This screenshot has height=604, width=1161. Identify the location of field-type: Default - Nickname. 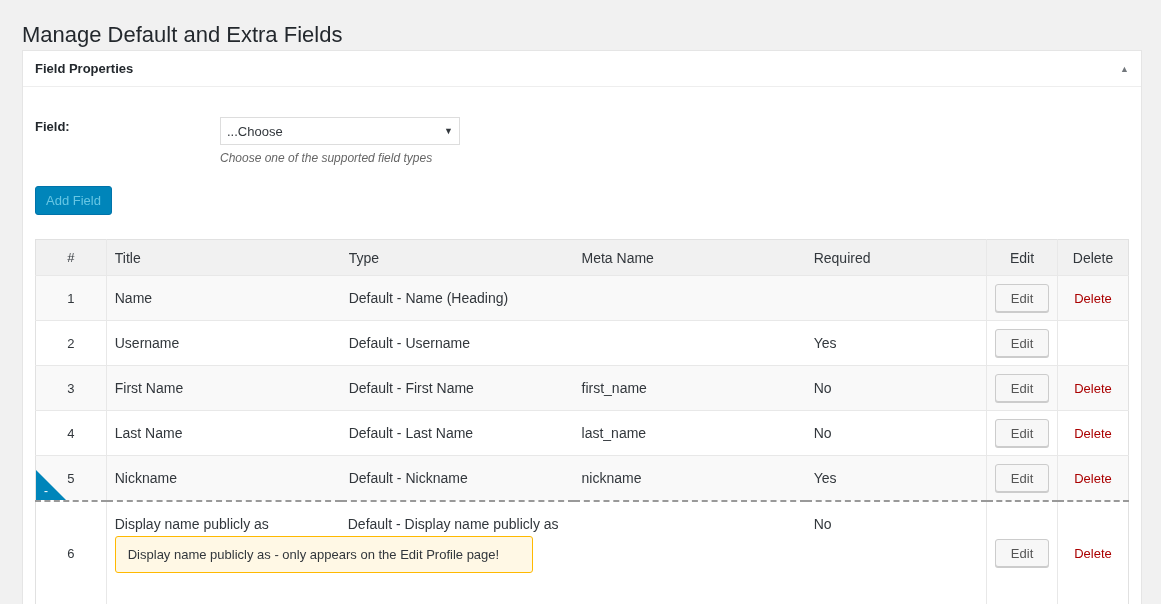
(408, 478).